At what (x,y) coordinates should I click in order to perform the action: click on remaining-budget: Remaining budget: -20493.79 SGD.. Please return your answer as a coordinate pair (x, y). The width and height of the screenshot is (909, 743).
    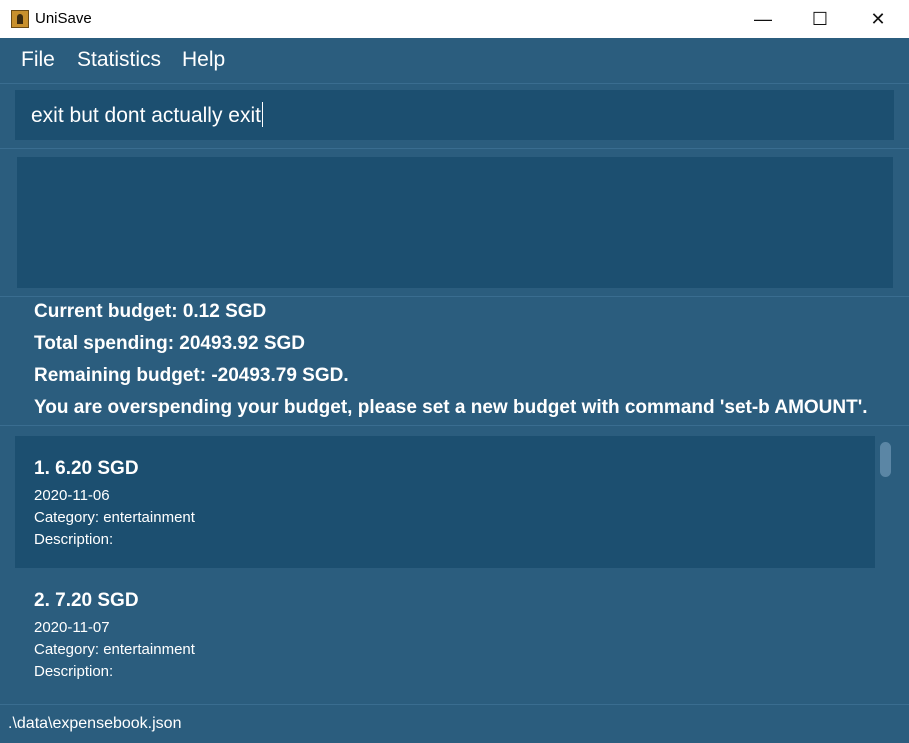
    Looking at the image, I should click on (191, 375).